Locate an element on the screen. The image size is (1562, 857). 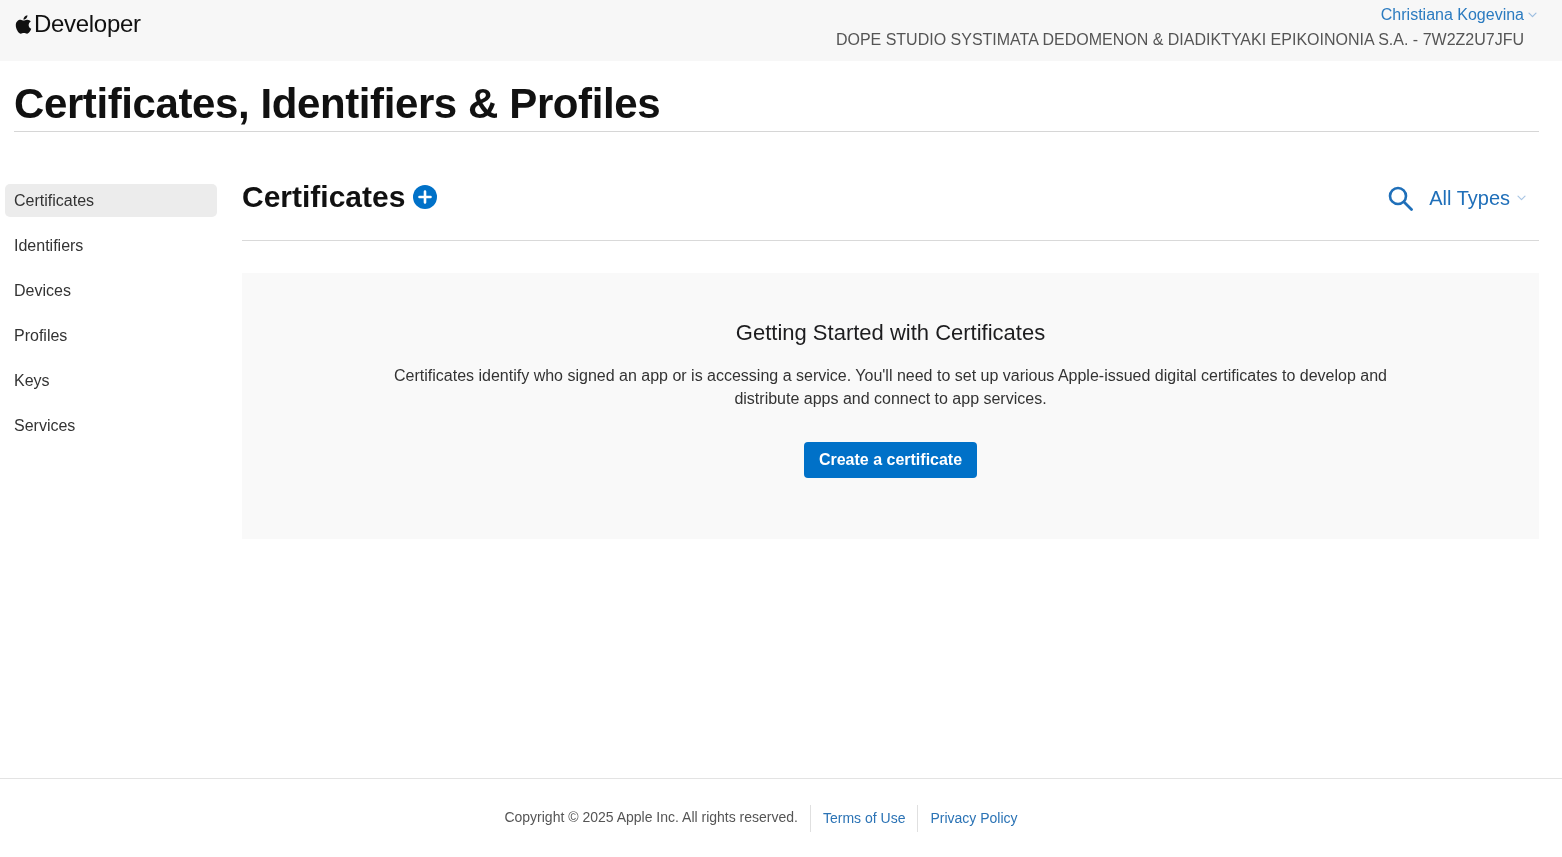
search-button is located at coordinates (1401, 198).